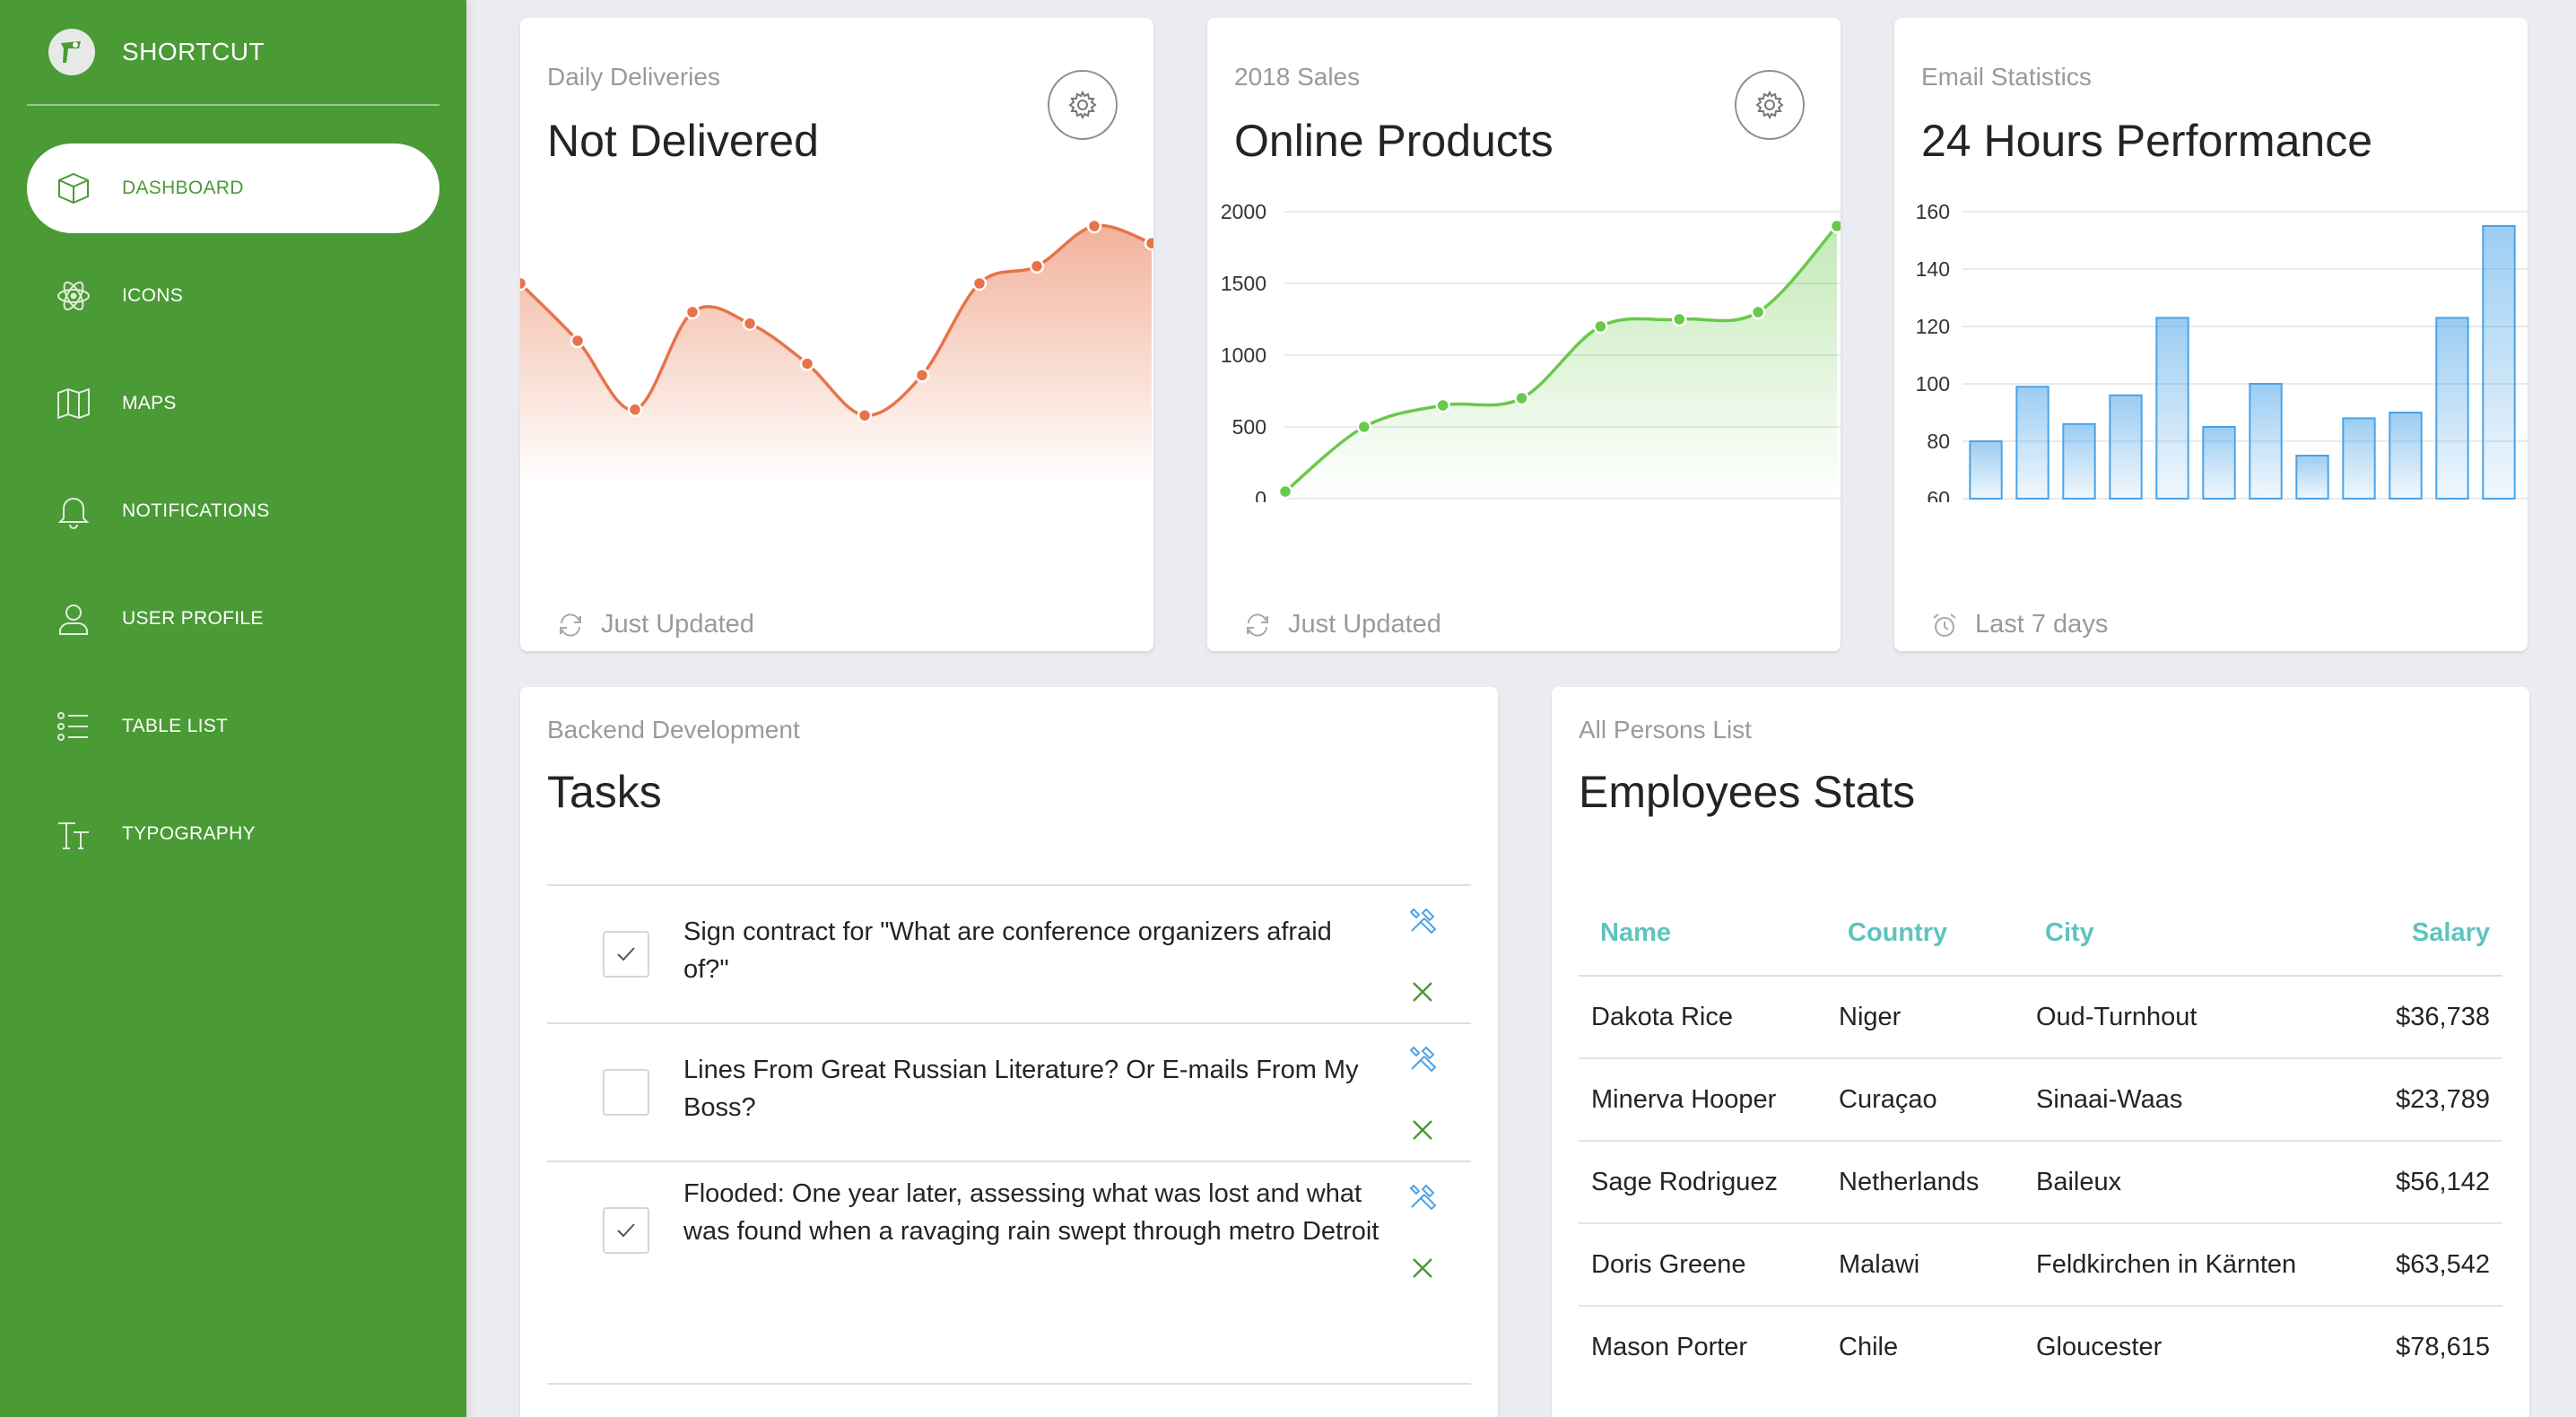 The height and width of the screenshot is (1417, 2576). What do you see at coordinates (1531, 351) in the screenshot?
I see `sales-chart: 0 500 1000 1500 2000` at bounding box center [1531, 351].